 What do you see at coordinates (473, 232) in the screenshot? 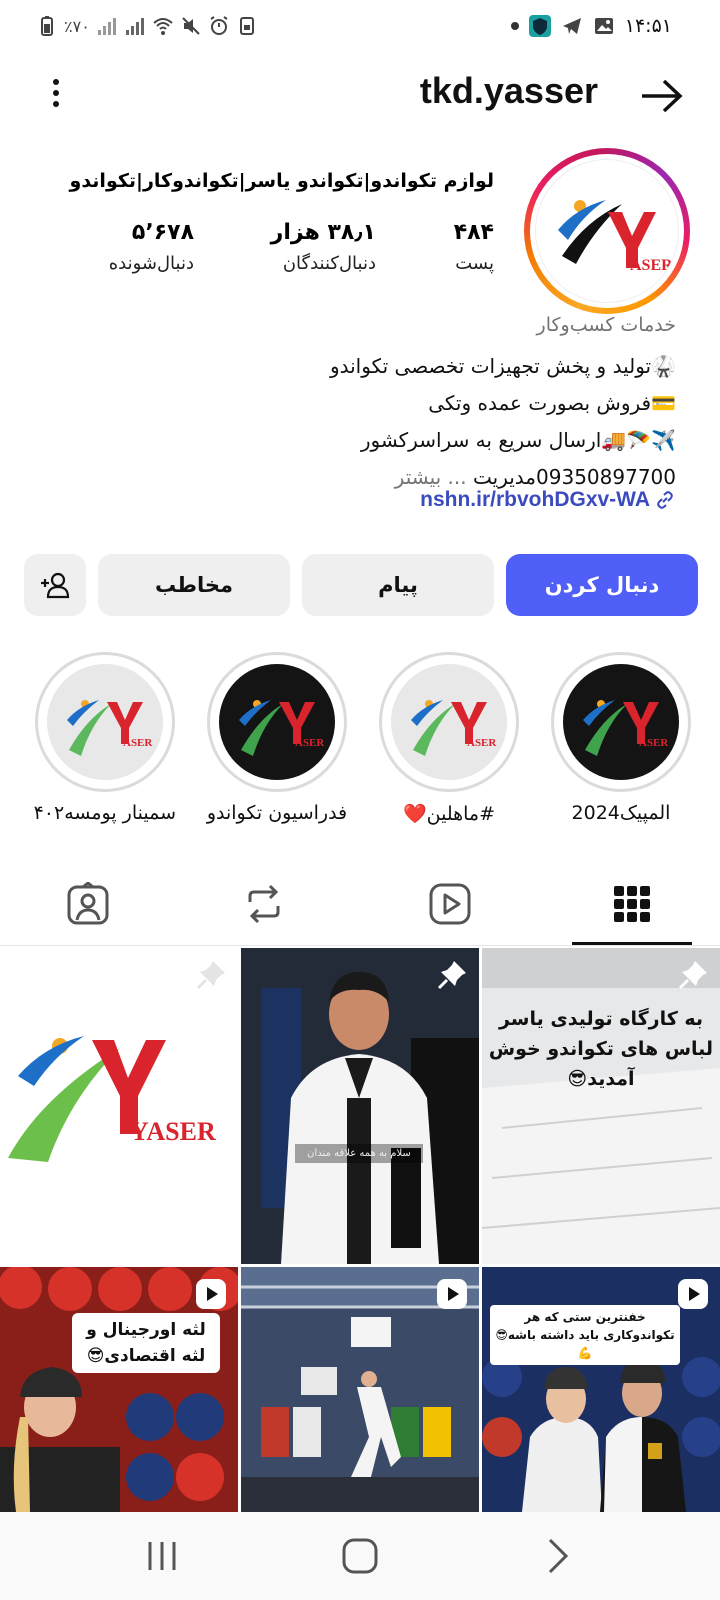
I see `stat-value: ۴۸۴` at bounding box center [473, 232].